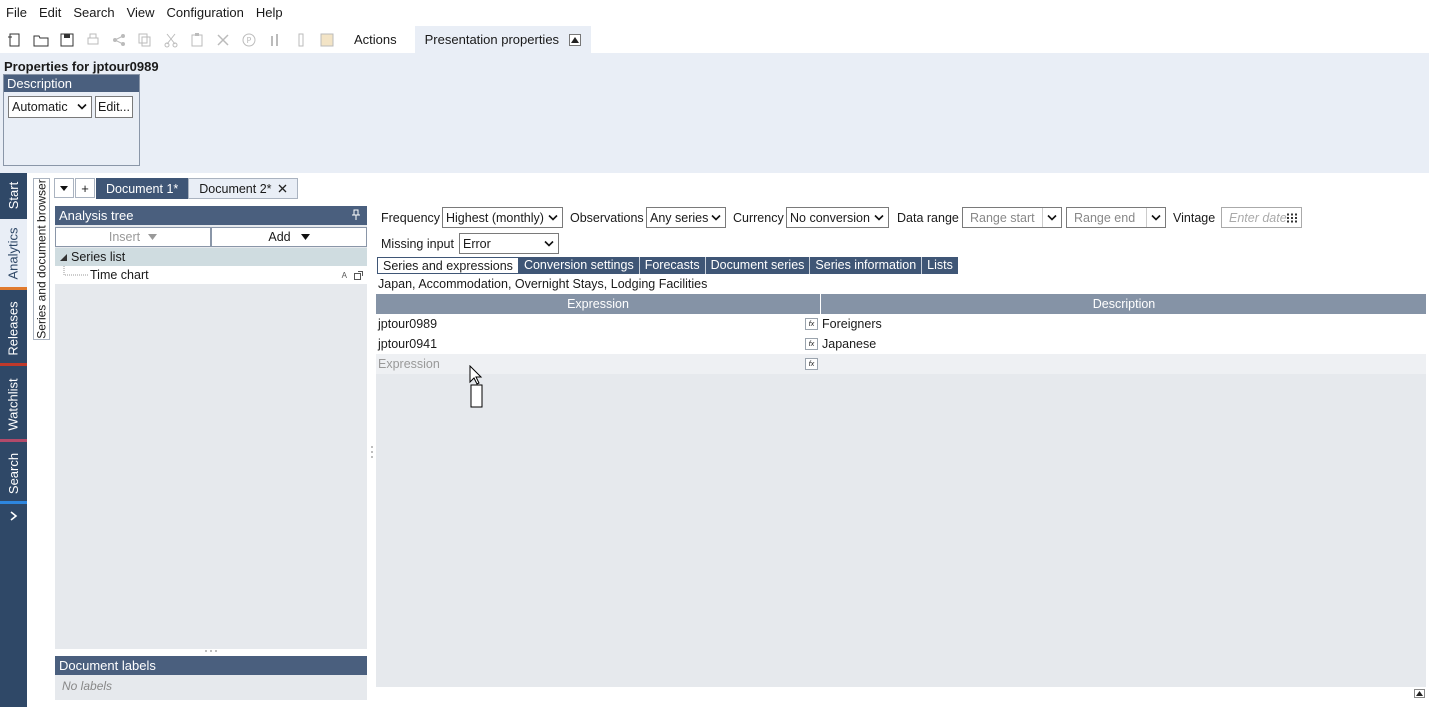  I want to click on no-labels-text: No labels, so click(87, 686).